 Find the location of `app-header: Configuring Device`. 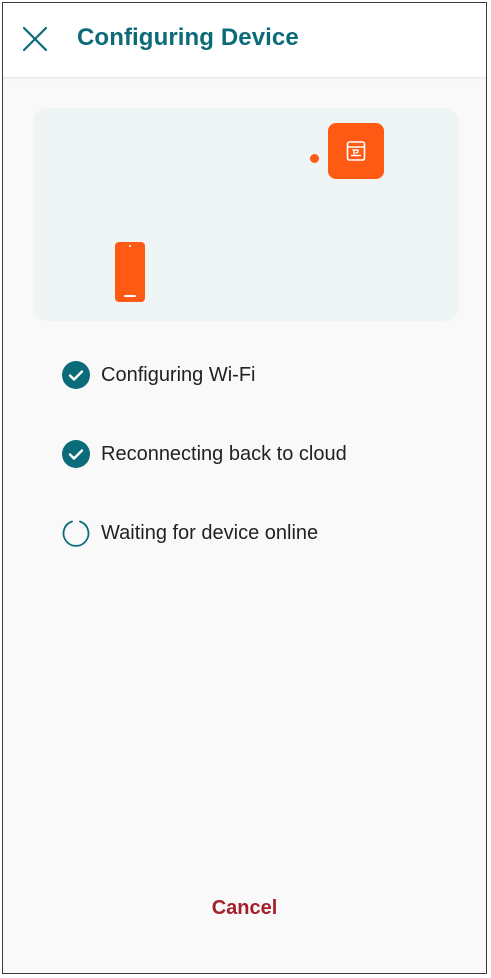

app-header: Configuring Device is located at coordinates (244, 40).